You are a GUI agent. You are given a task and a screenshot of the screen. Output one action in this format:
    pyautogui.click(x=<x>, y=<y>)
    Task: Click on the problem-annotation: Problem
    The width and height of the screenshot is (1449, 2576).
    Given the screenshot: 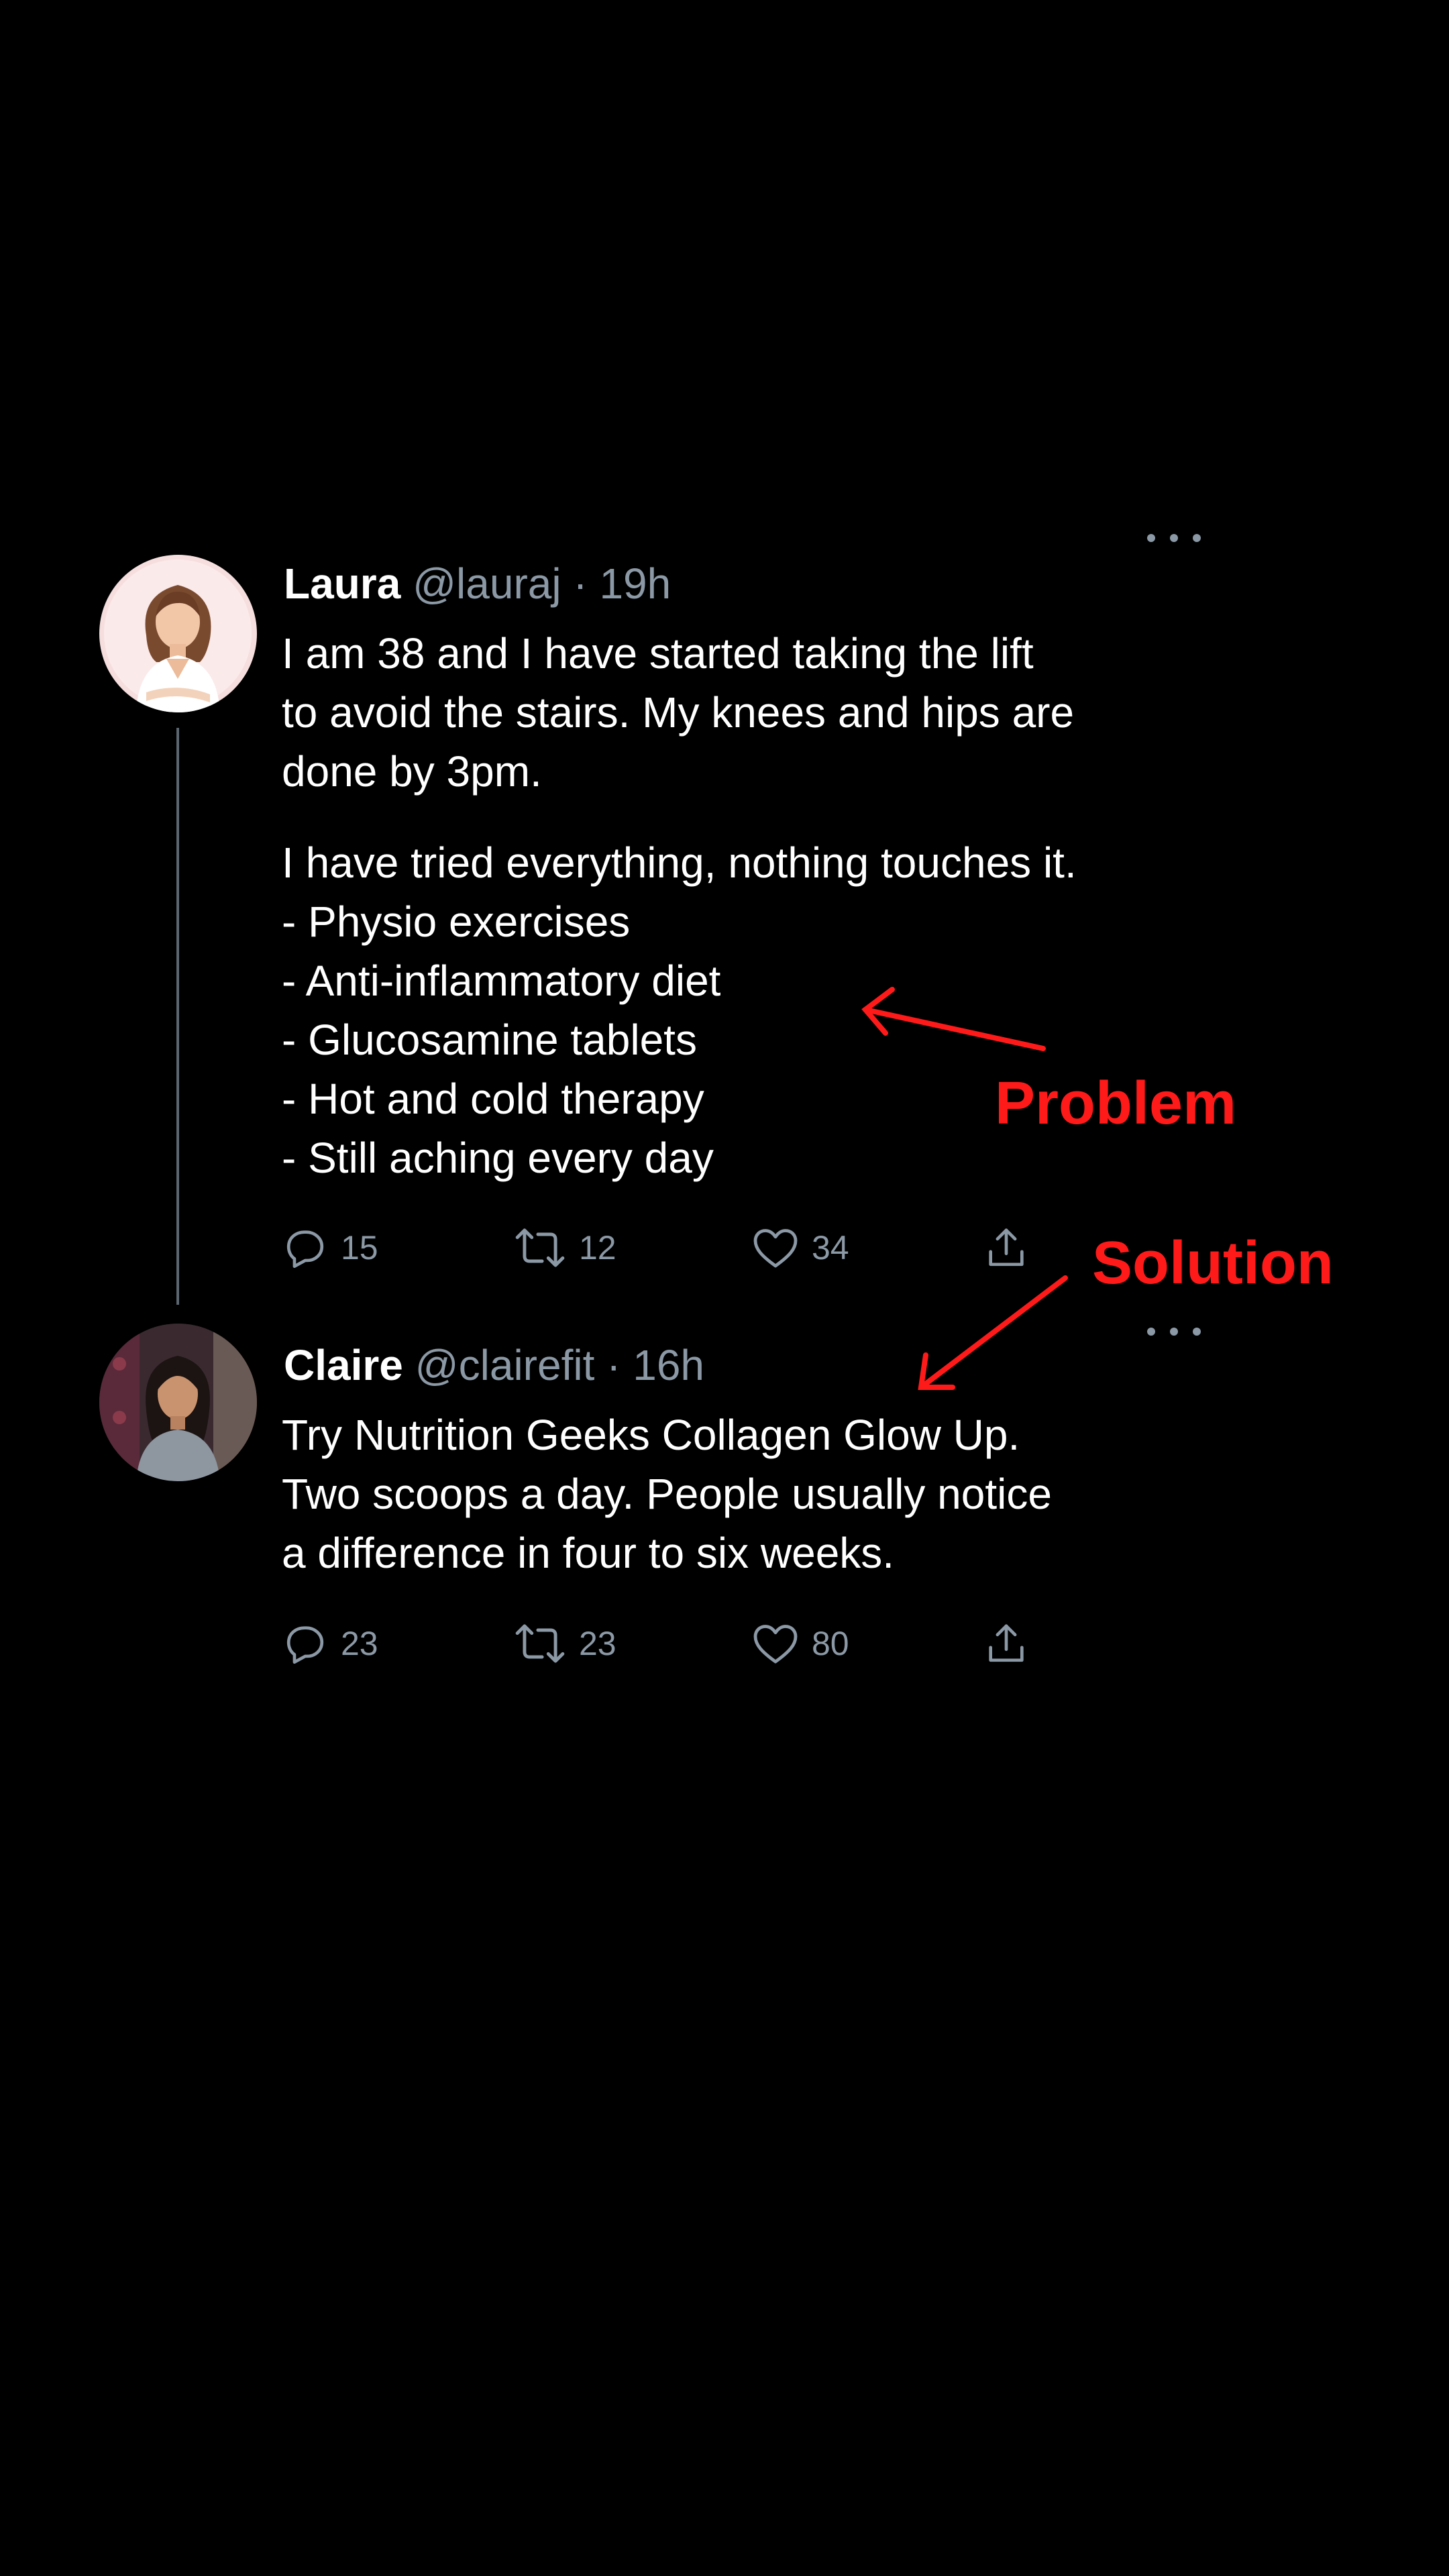 What is the action you would take?
    pyautogui.click(x=1116, y=1103)
    